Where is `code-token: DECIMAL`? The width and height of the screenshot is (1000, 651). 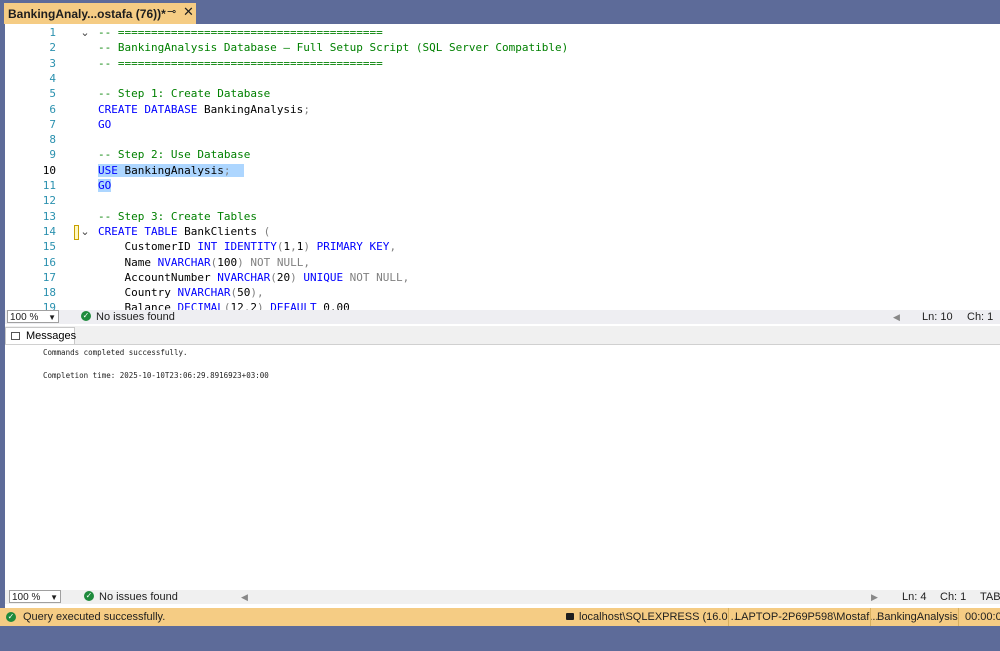 code-token: DECIMAL is located at coordinates (200, 305).